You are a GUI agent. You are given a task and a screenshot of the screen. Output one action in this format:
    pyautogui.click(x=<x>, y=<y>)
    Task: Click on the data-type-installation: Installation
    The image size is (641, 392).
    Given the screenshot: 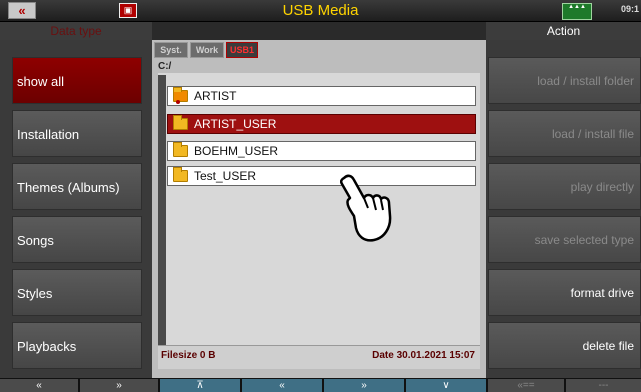 What is the action you would take?
    pyautogui.click(x=77, y=133)
    